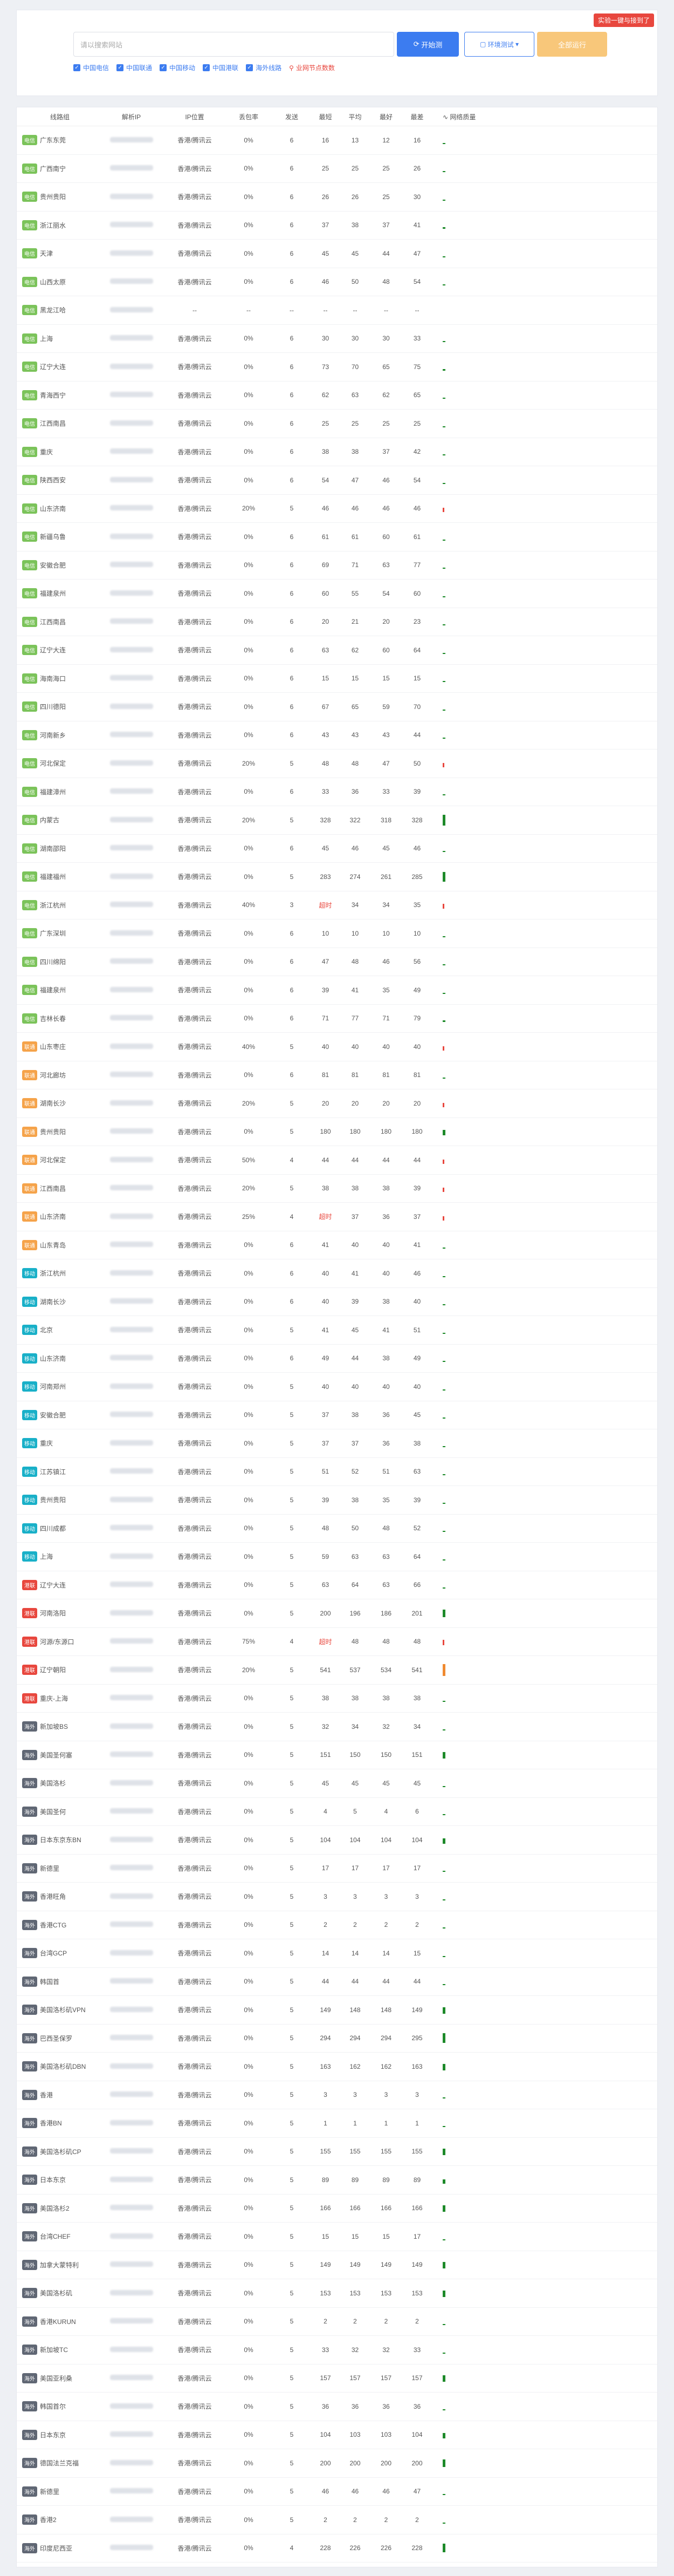 This screenshot has height=2576, width=674. What do you see at coordinates (337, 1642) in the screenshot?
I see `table-row: 港联 河源/东源口 香港/腾讯云 75% 4 超时 48 48 48` at bounding box center [337, 1642].